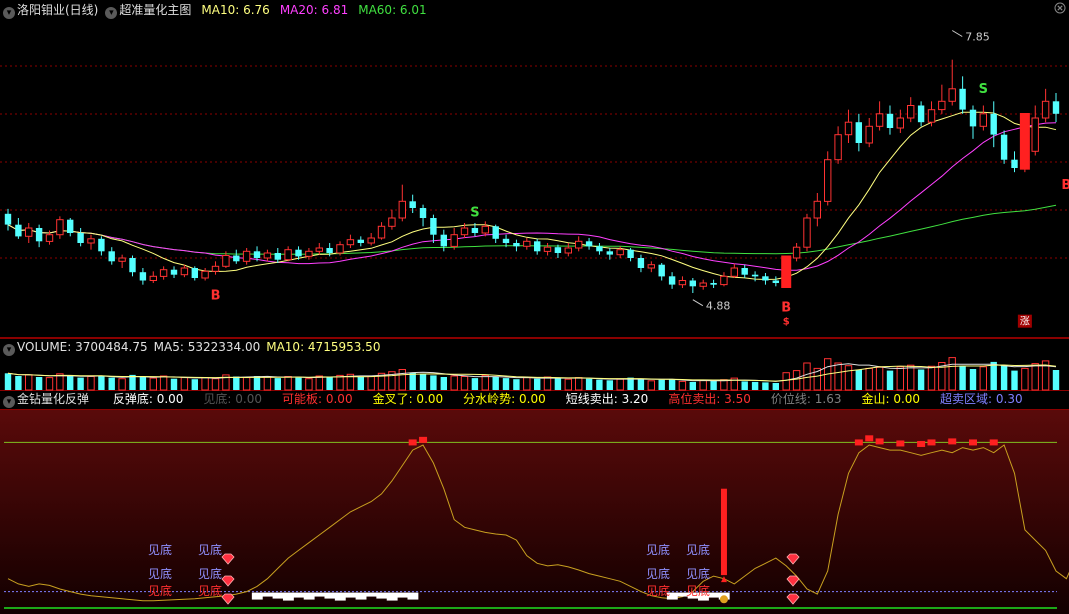 The width and height of the screenshot is (1069, 614). What do you see at coordinates (9, 350) in the screenshot?
I see `volume-menu-icon: ▾` at bounding box center [9, 350].